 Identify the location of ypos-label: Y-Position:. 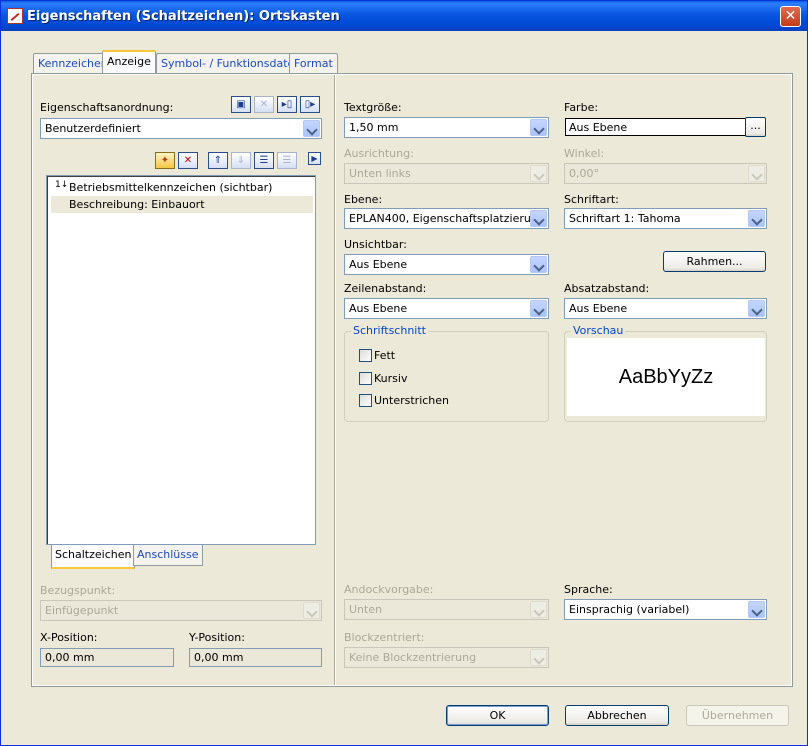
(217, 637).